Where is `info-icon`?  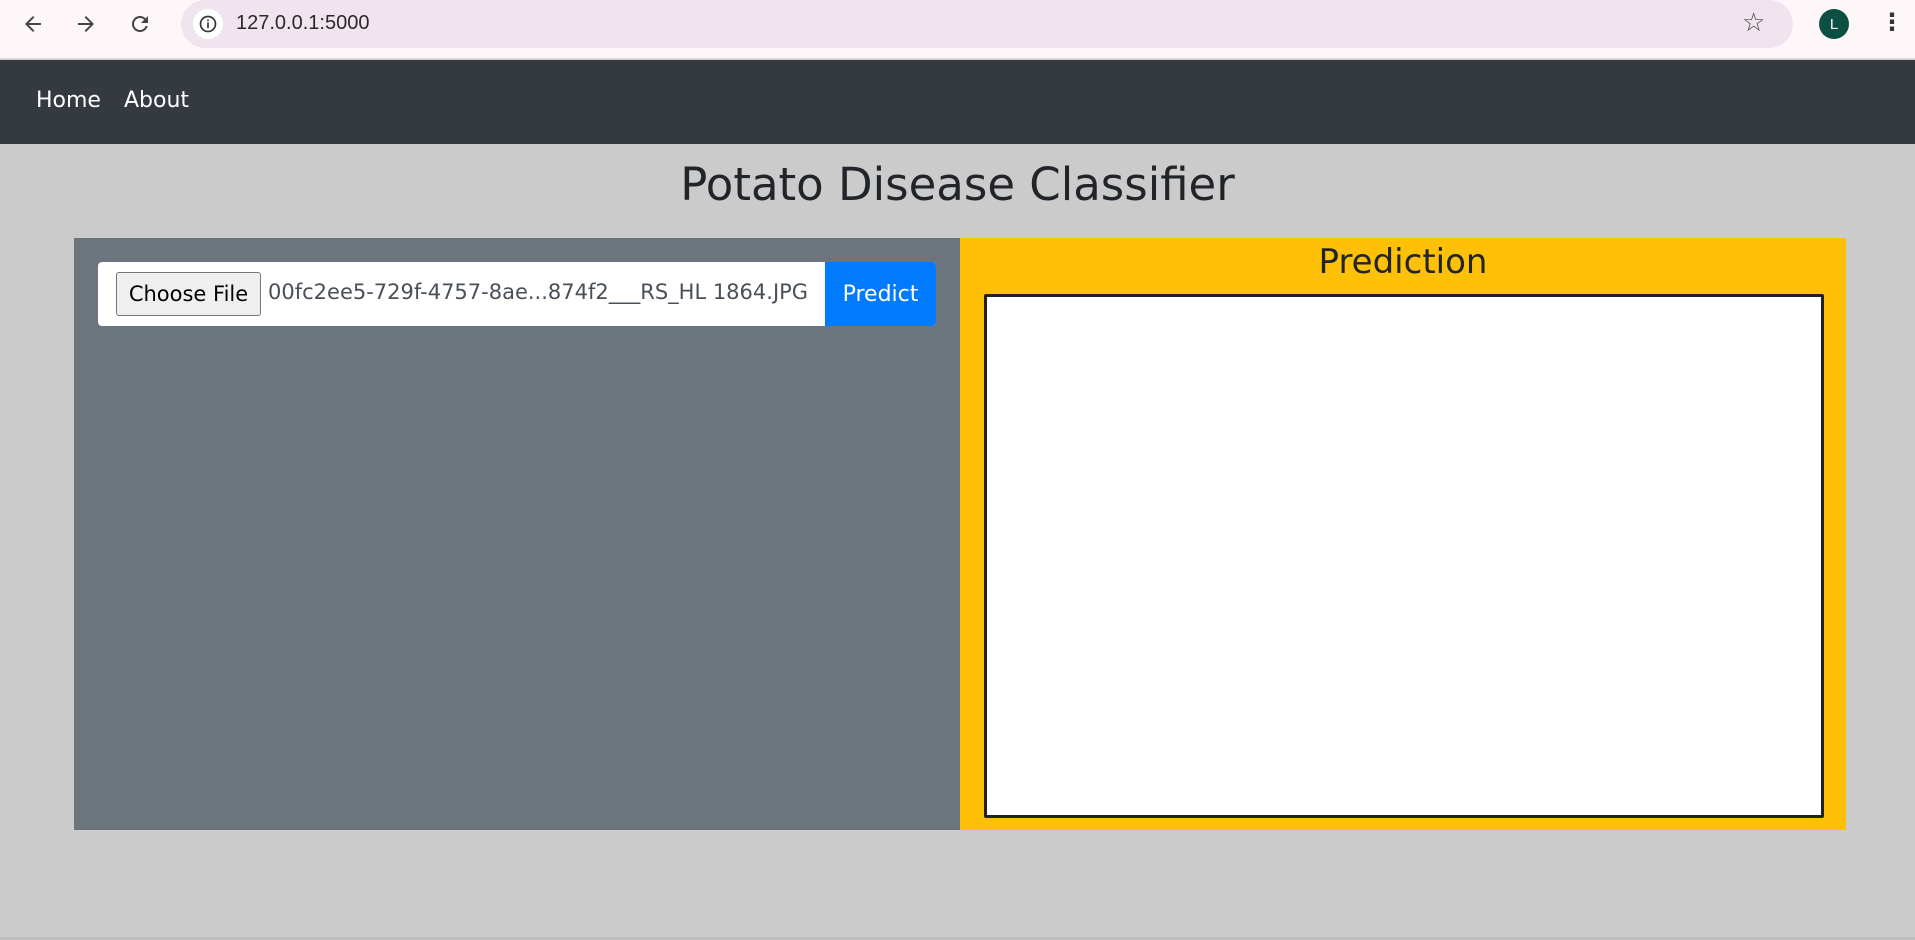
info-icon is located at coordinates (208, 24).